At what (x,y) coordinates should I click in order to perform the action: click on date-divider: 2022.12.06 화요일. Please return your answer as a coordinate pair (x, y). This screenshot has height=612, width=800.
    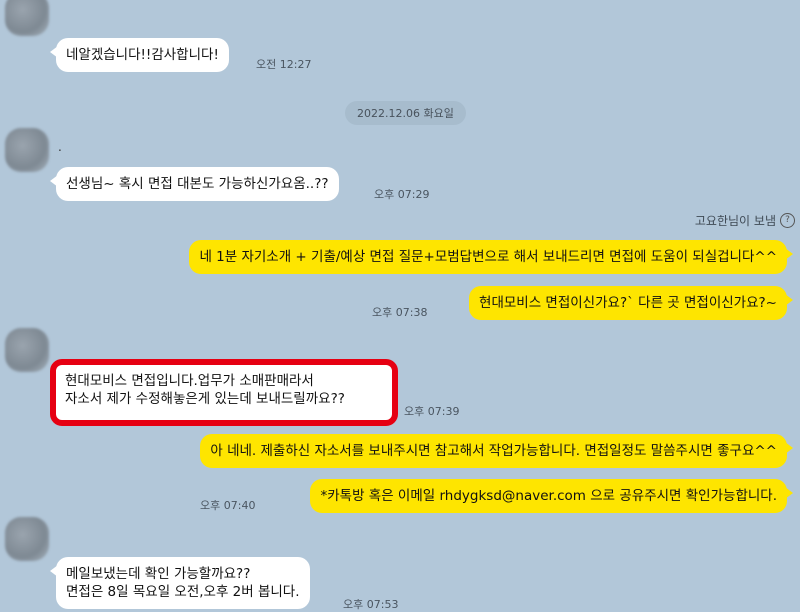
    Looking at the image, I should click on (405, 113).